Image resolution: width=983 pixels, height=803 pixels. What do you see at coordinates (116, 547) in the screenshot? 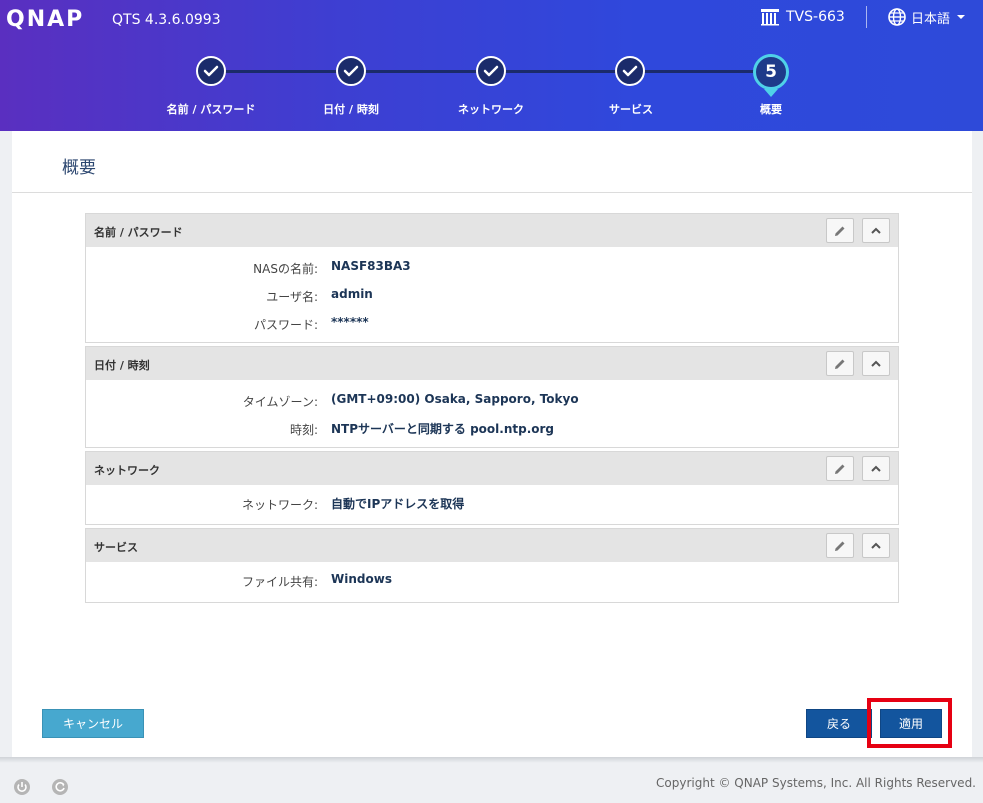
I see `section-title: サービス` at bounding box center [116, 547].